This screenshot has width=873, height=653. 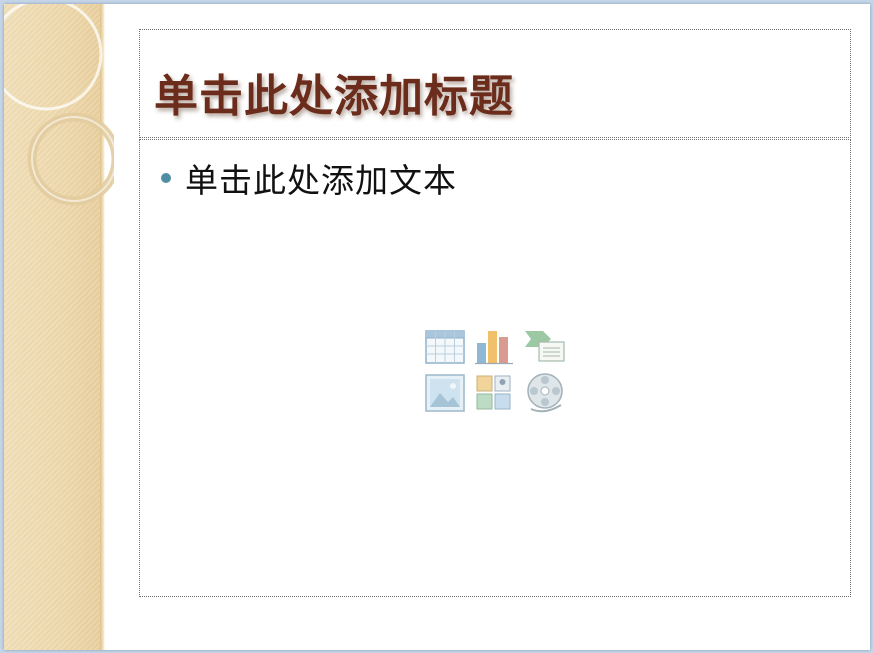 What do you see at coordinates (321, 180) in the screenshot?
I see `body-placeholder-text: 单击此处添加文本` at bounding box center [321, 180].